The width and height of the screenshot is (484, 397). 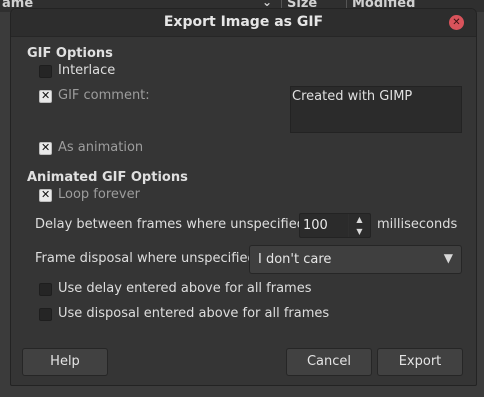 What do you see at coordinates (359, 219) in the screenshot?
I see `increment-icon: ▲` at bounding box center [359, 219].